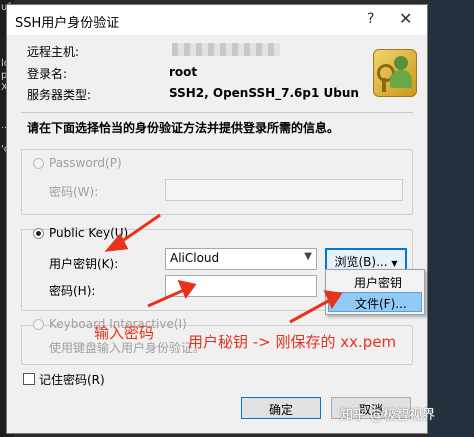  Describe the element at coordinates (310, 311) in the screenshot. I see `arrow-to-file-menu` at that location.